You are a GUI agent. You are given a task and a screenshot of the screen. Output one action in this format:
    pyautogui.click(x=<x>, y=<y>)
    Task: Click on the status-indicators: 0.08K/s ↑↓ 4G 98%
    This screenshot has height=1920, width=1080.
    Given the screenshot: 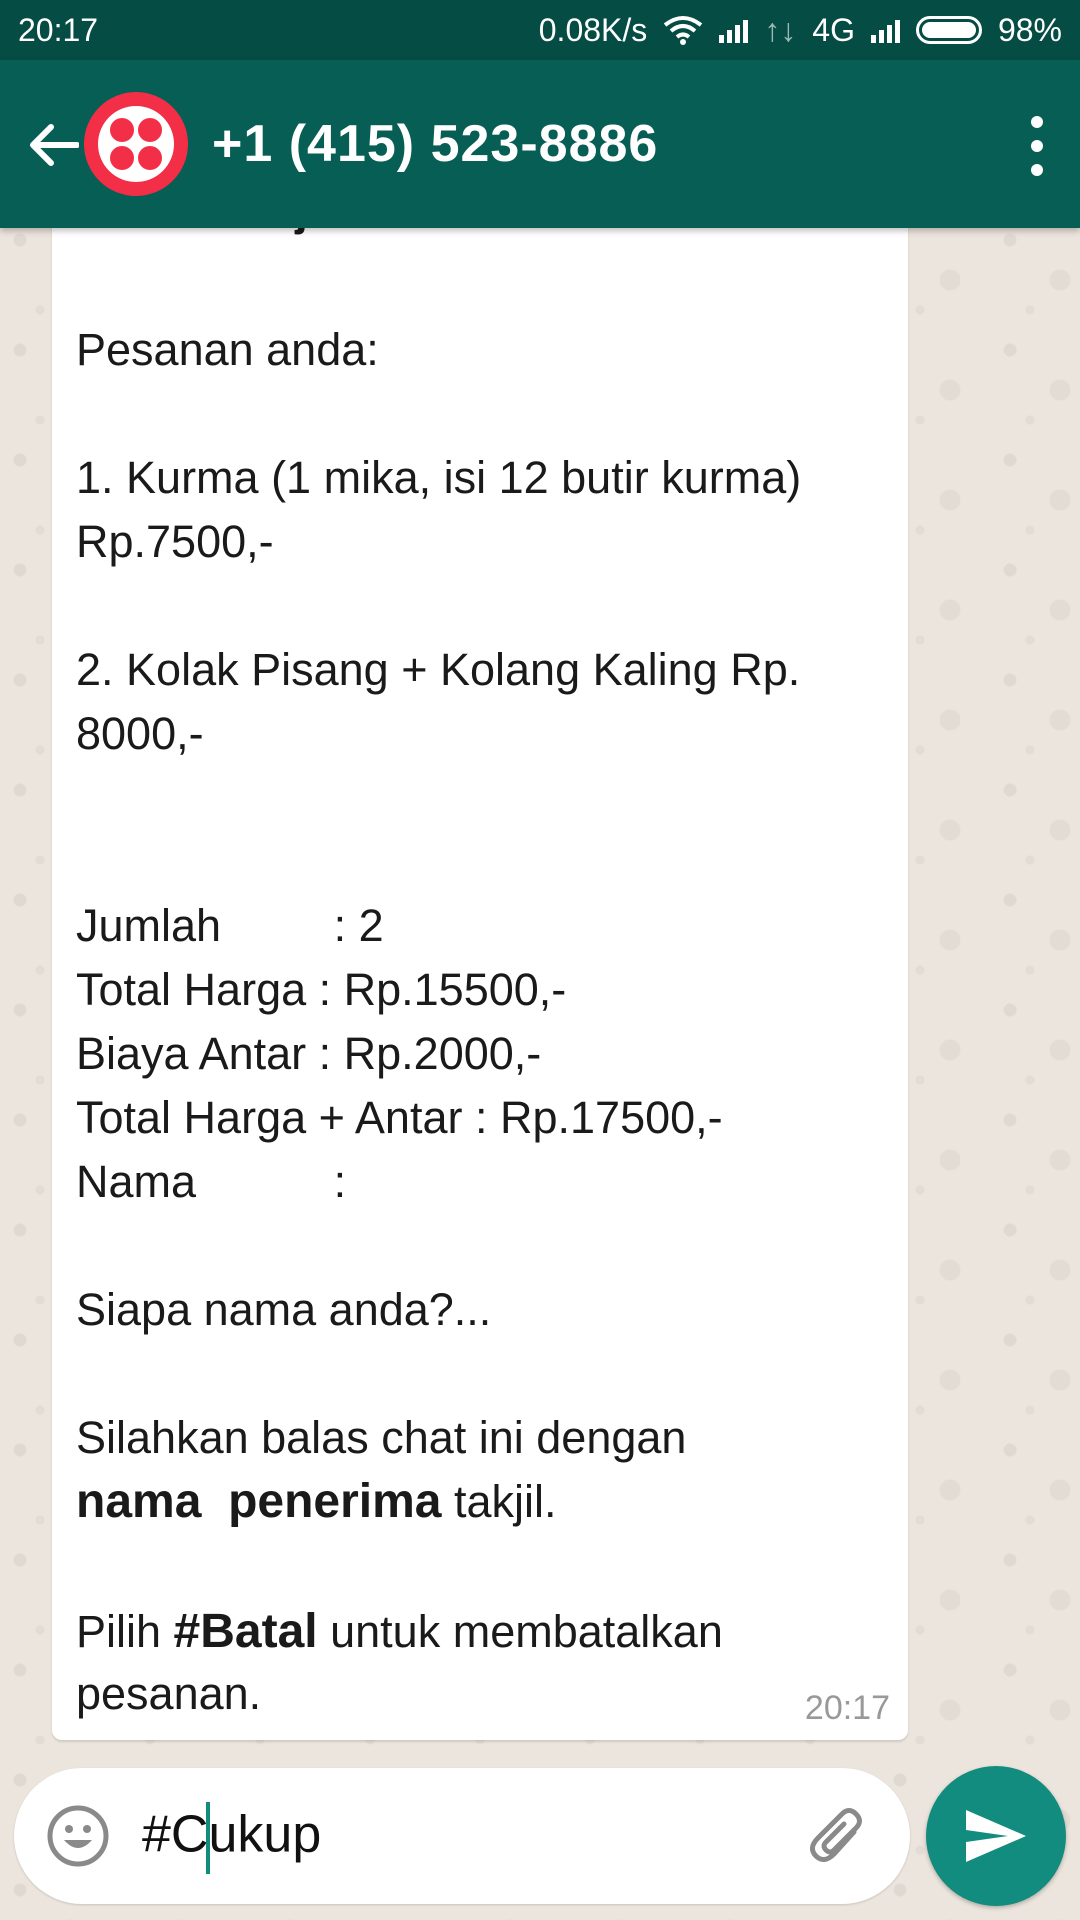 What is the action you would take?
    pyautogui.click(x=800, y=30)
    